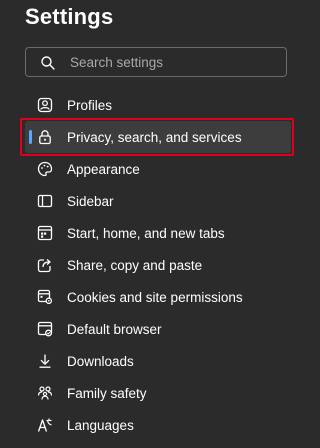  What do you see at coordinates (45, 329) in the screenshot?
I see `browser-icon` at bounding box center [45, 329].